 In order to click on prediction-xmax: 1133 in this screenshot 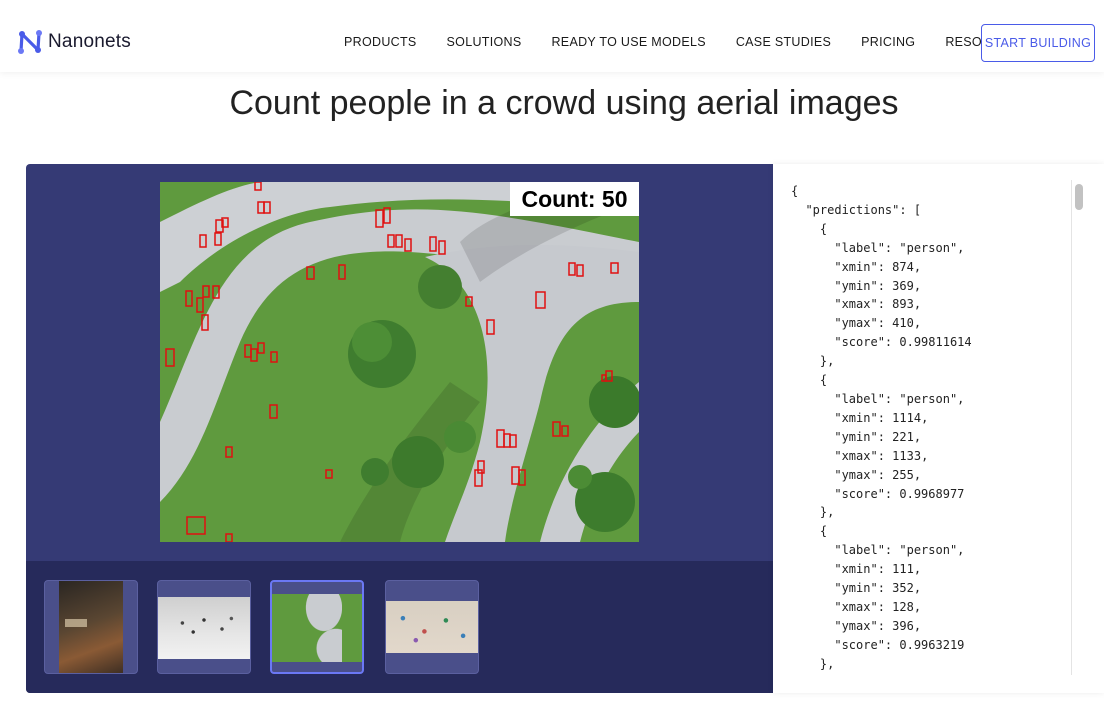, I will do `click(907, 455)`.